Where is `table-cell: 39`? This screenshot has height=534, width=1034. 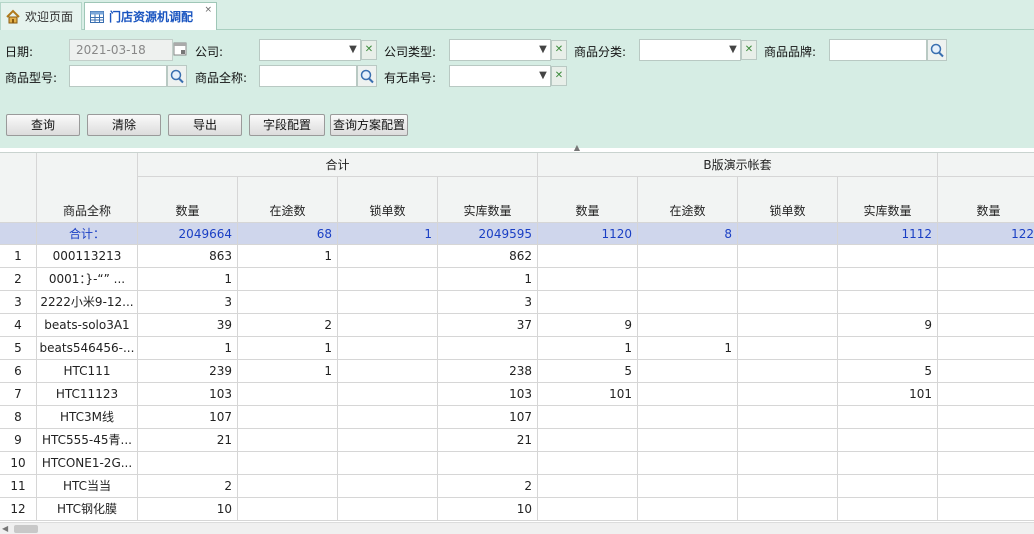 table-cell: 39 is located at coordinates (188, 325).